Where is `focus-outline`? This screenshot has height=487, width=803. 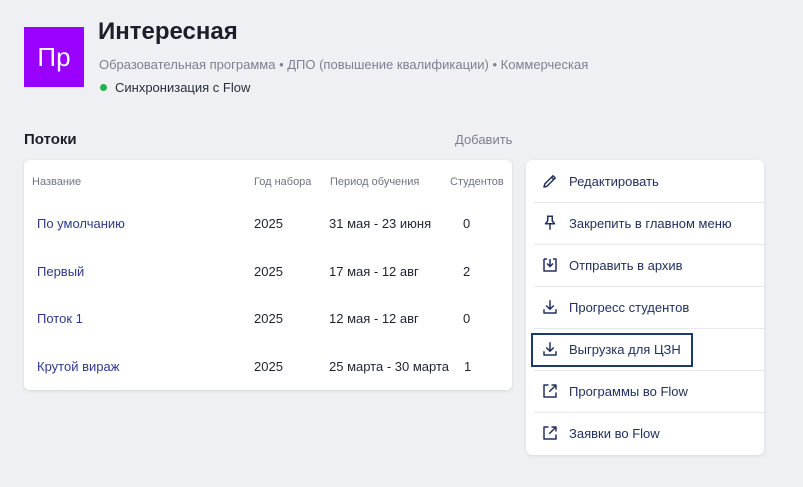
focus-outline is located at coordinates (612, 350).